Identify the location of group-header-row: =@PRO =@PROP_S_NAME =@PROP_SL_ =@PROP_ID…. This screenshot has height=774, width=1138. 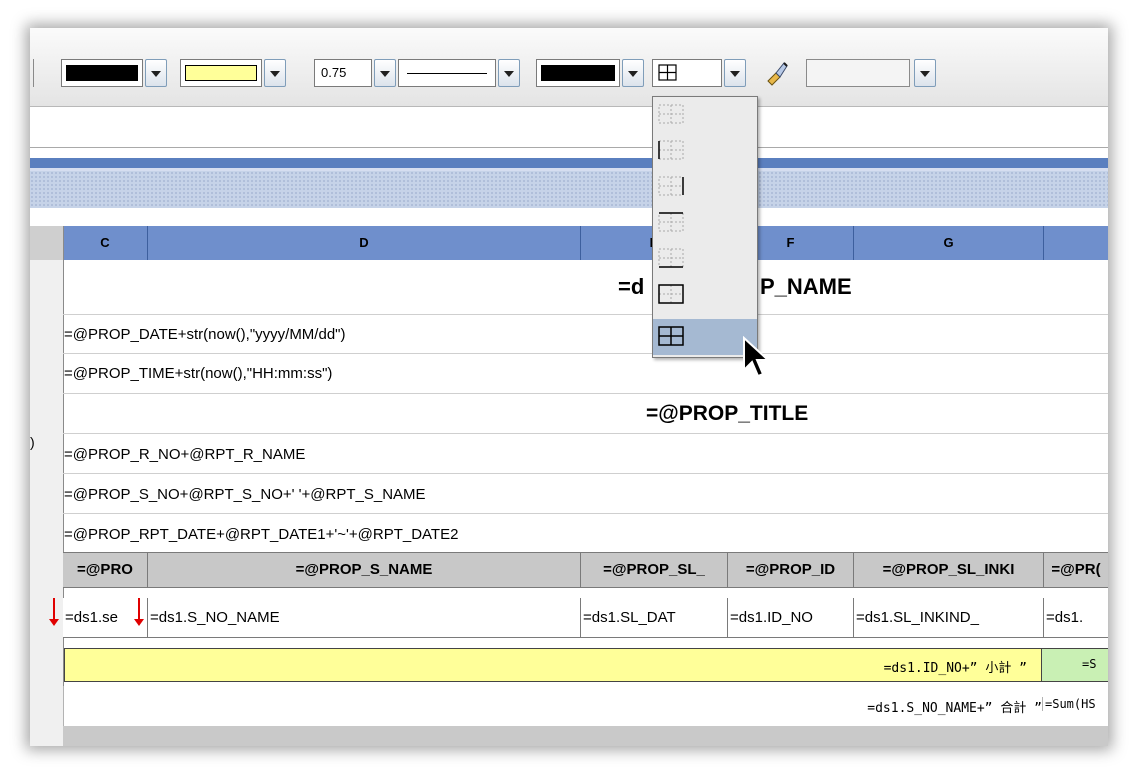
(585, 570).